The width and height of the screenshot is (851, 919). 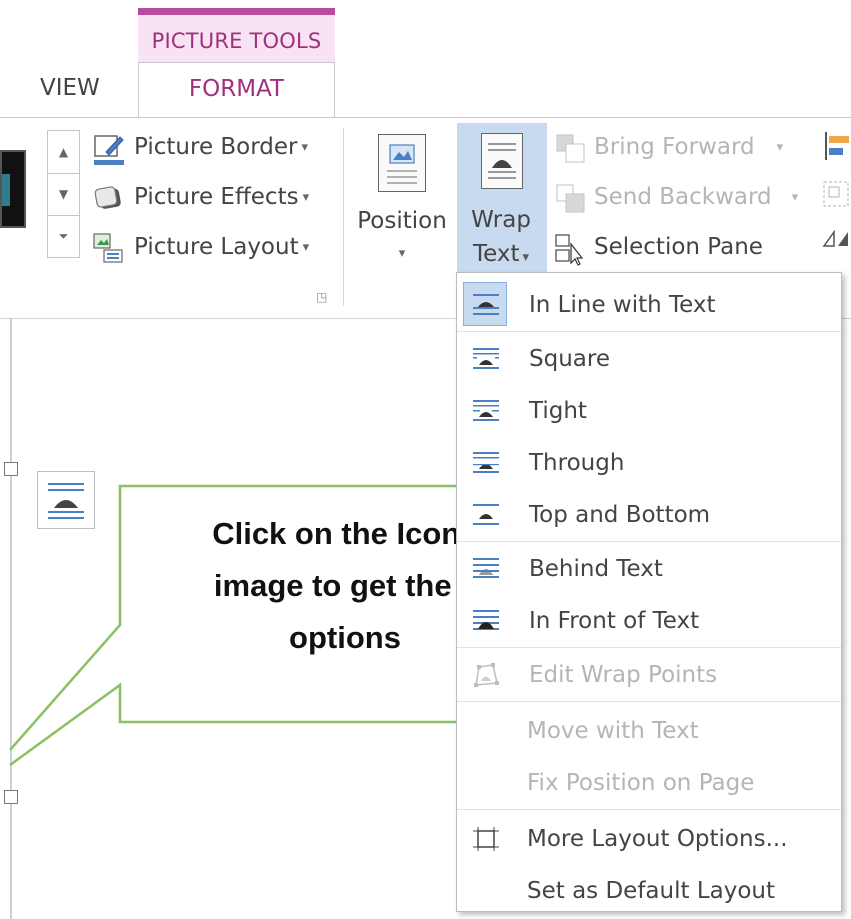 I want to click on menu-item-square: Square, so click(x=649, y=359).